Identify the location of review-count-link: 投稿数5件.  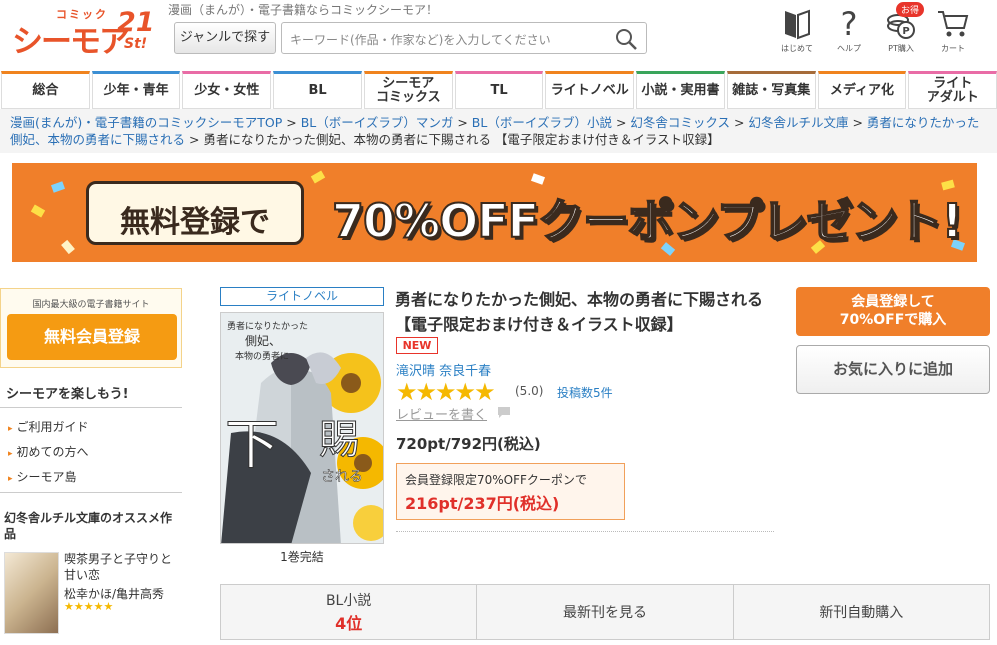
(585, 392).